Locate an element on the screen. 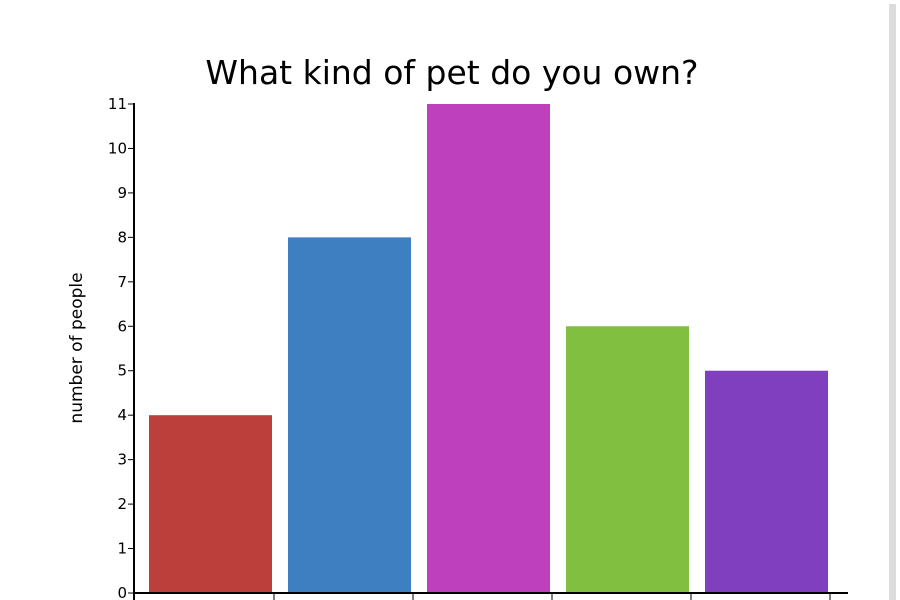 The height and width of the screenshot is (600, 900). y-tick-label: 0 is located at coordinates (122, 592).